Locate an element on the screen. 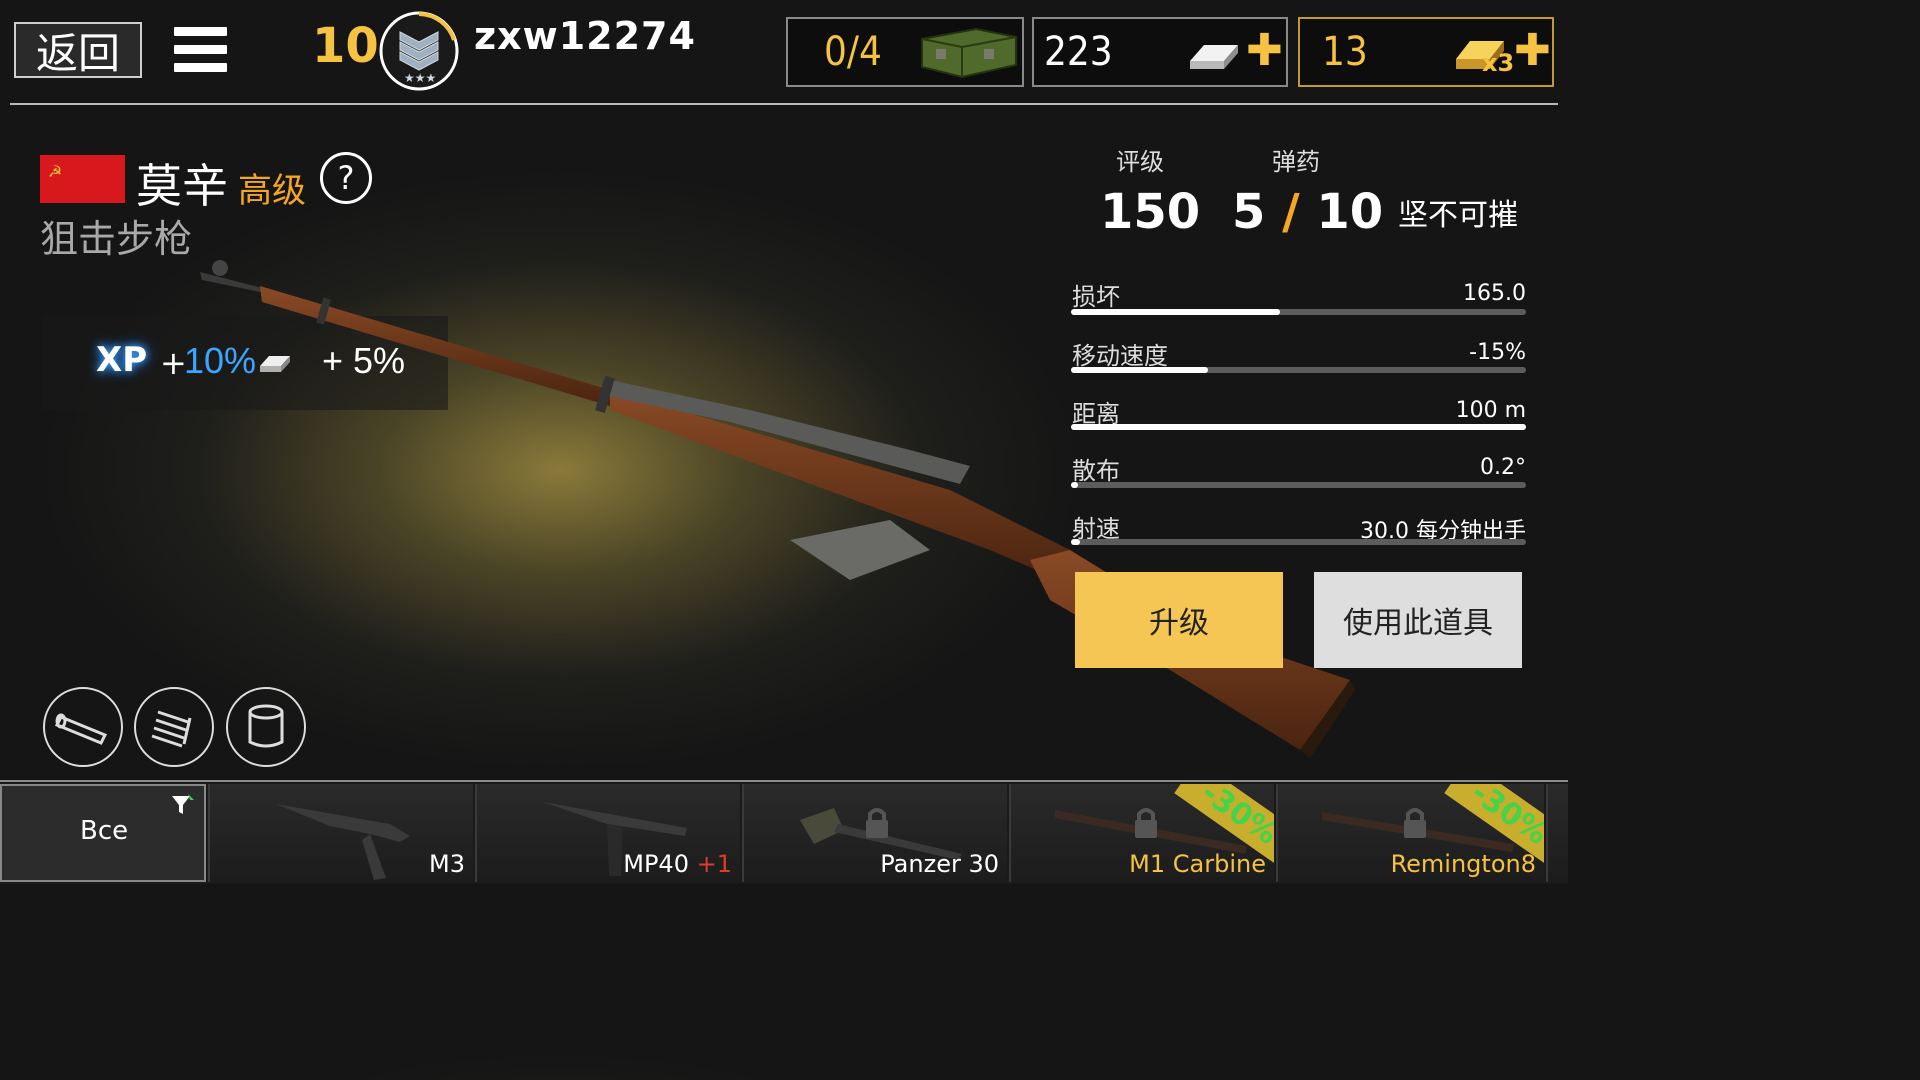 The image size is (1920, 1080). weapon-tier: 高级 is located at coordinates (272, 191).